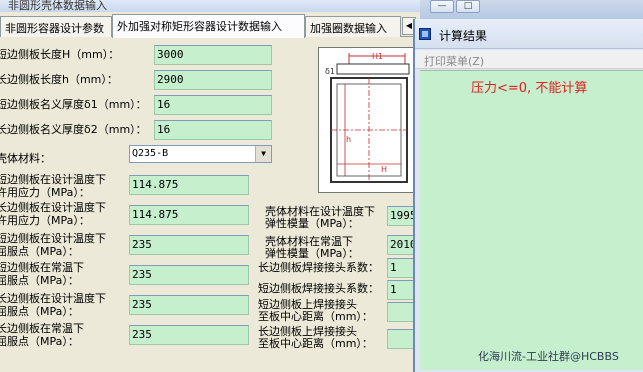  Describe the element at coordinates (318, 267) in the screenshot. I see `field-label: 长边侧板焊接接头系数：` at that location.